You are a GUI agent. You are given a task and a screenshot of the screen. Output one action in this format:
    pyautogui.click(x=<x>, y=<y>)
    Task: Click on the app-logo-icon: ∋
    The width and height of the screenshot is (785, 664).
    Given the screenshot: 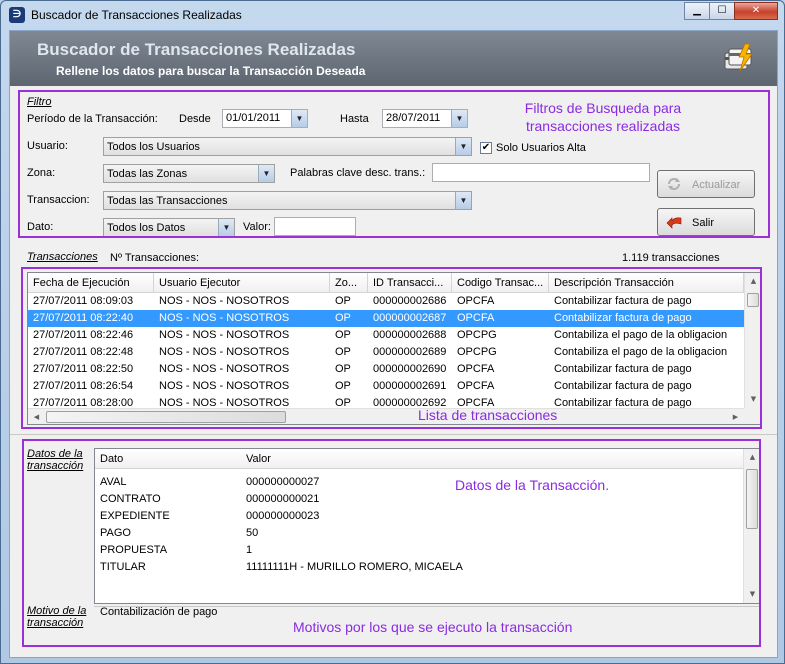 What is the action you would take?
    pyautogui.click(x=17, y=15)
    